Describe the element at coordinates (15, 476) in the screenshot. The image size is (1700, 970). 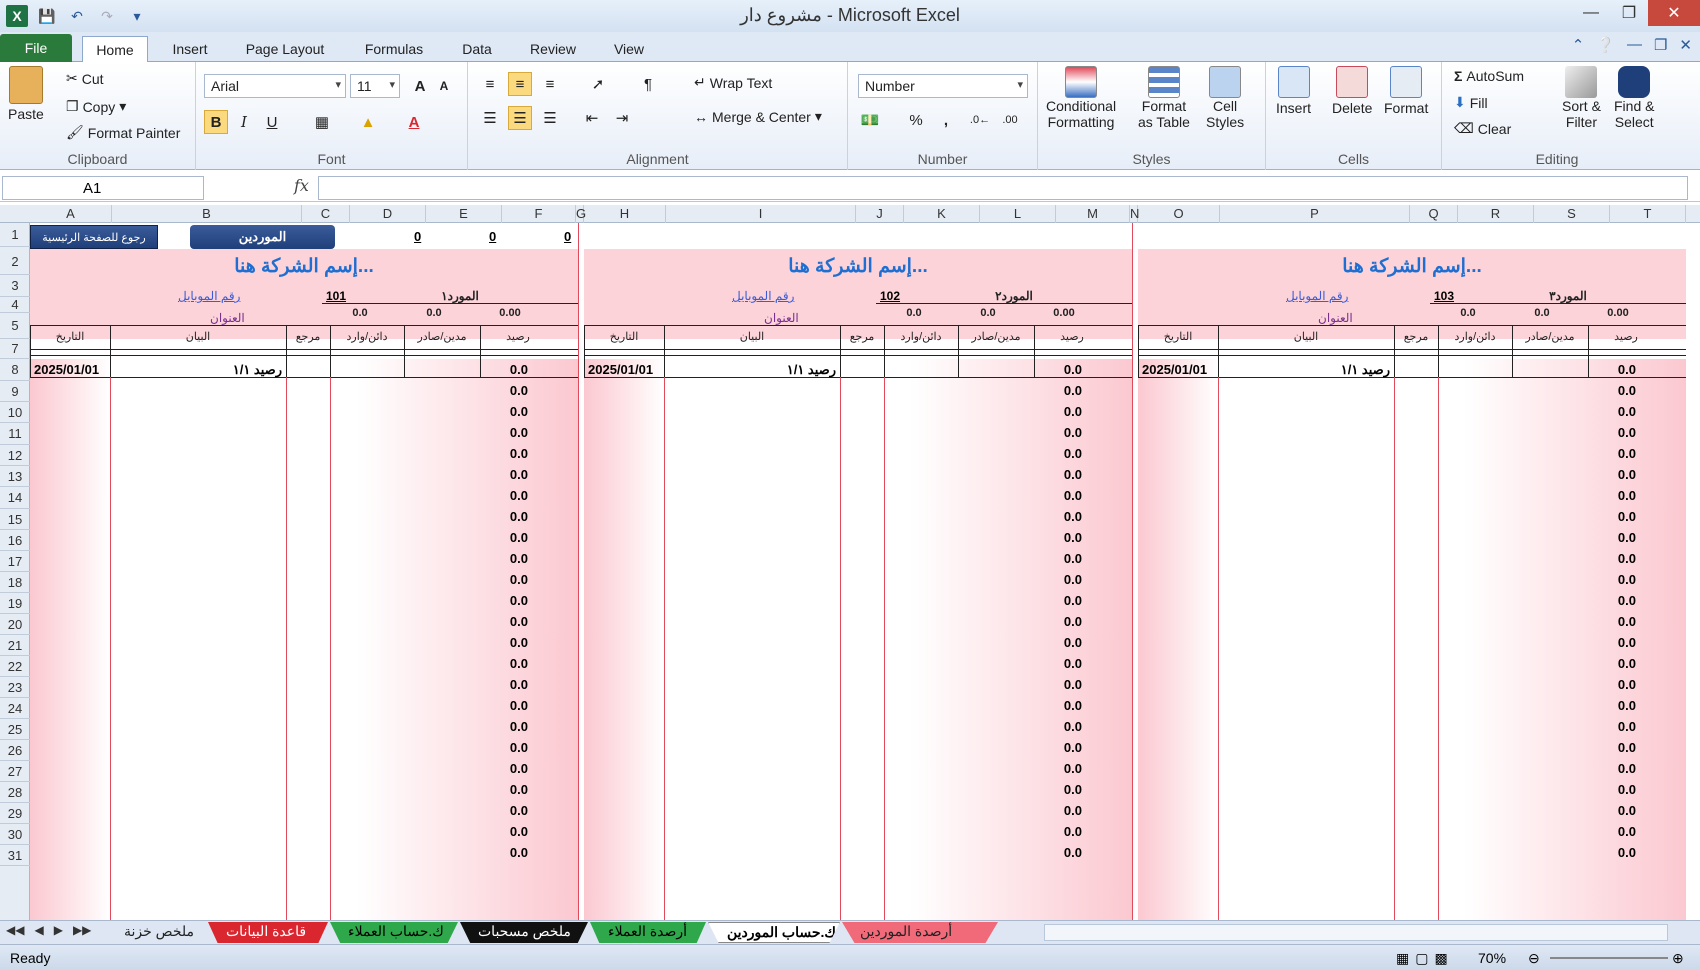
I see `row-header: 13` at that location.